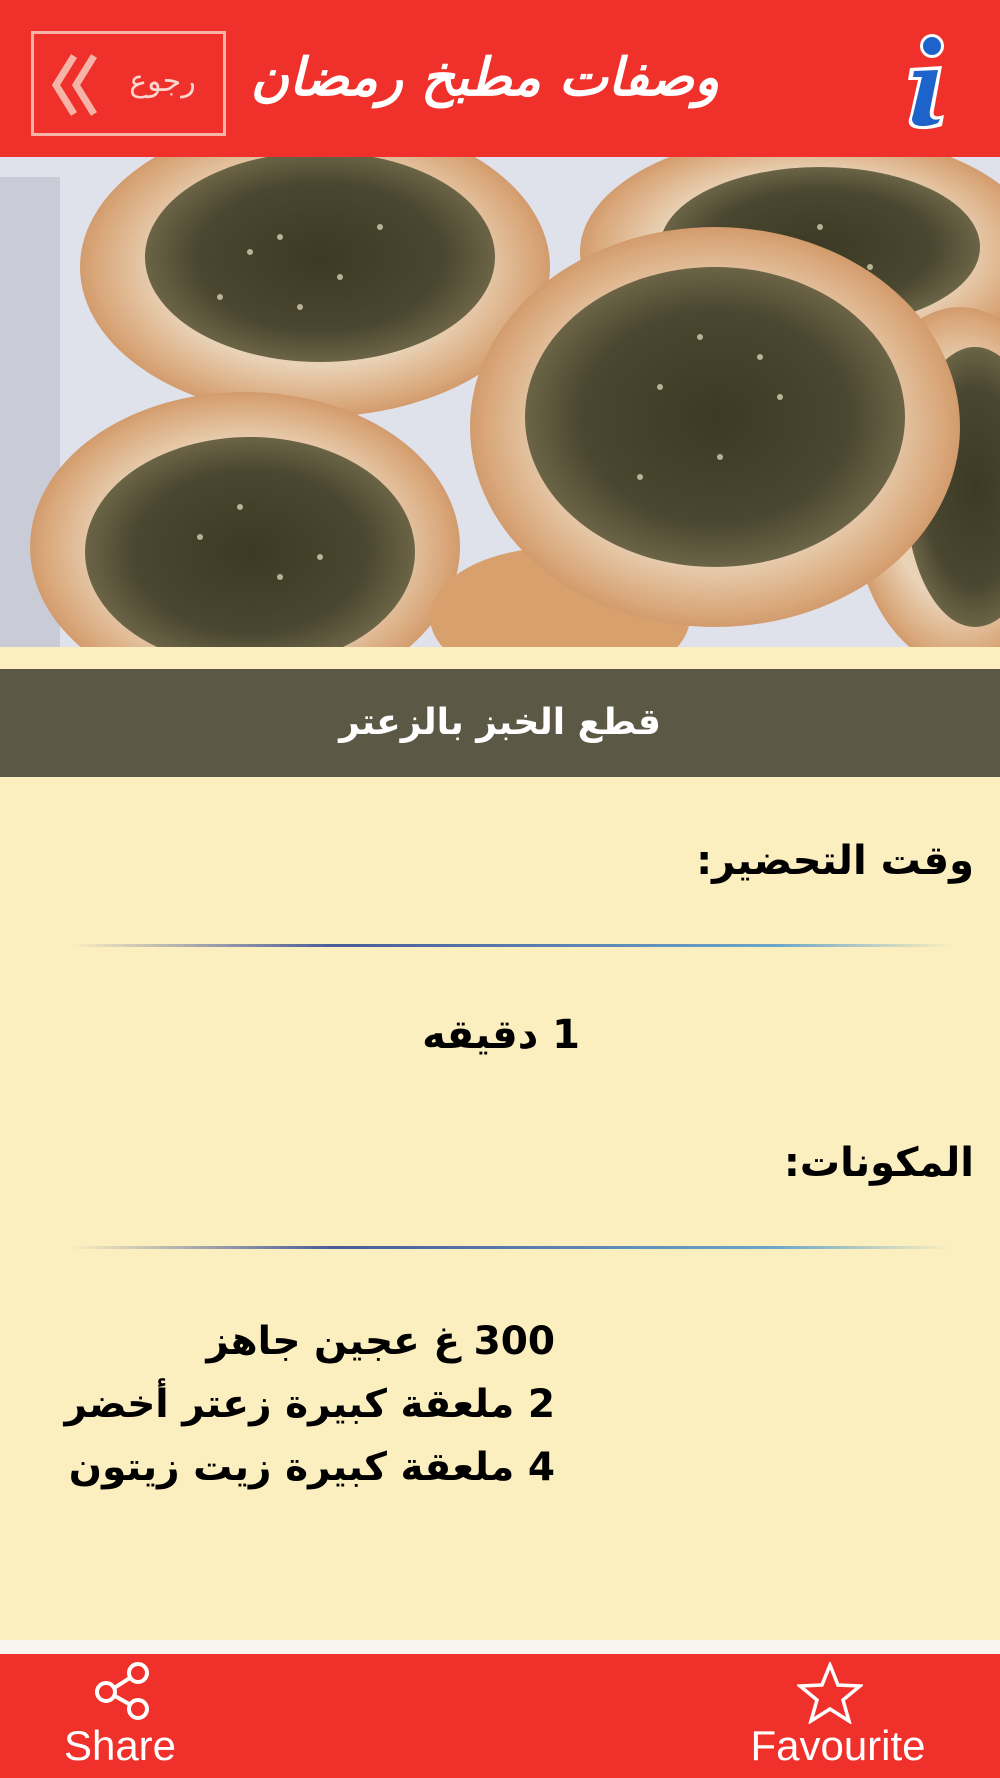 The height and width of the screenshot is (1778, 1000). Describe the element at coordinates (162, 81) in the screenshot. I see `back-button-label: رجوع` at that location.